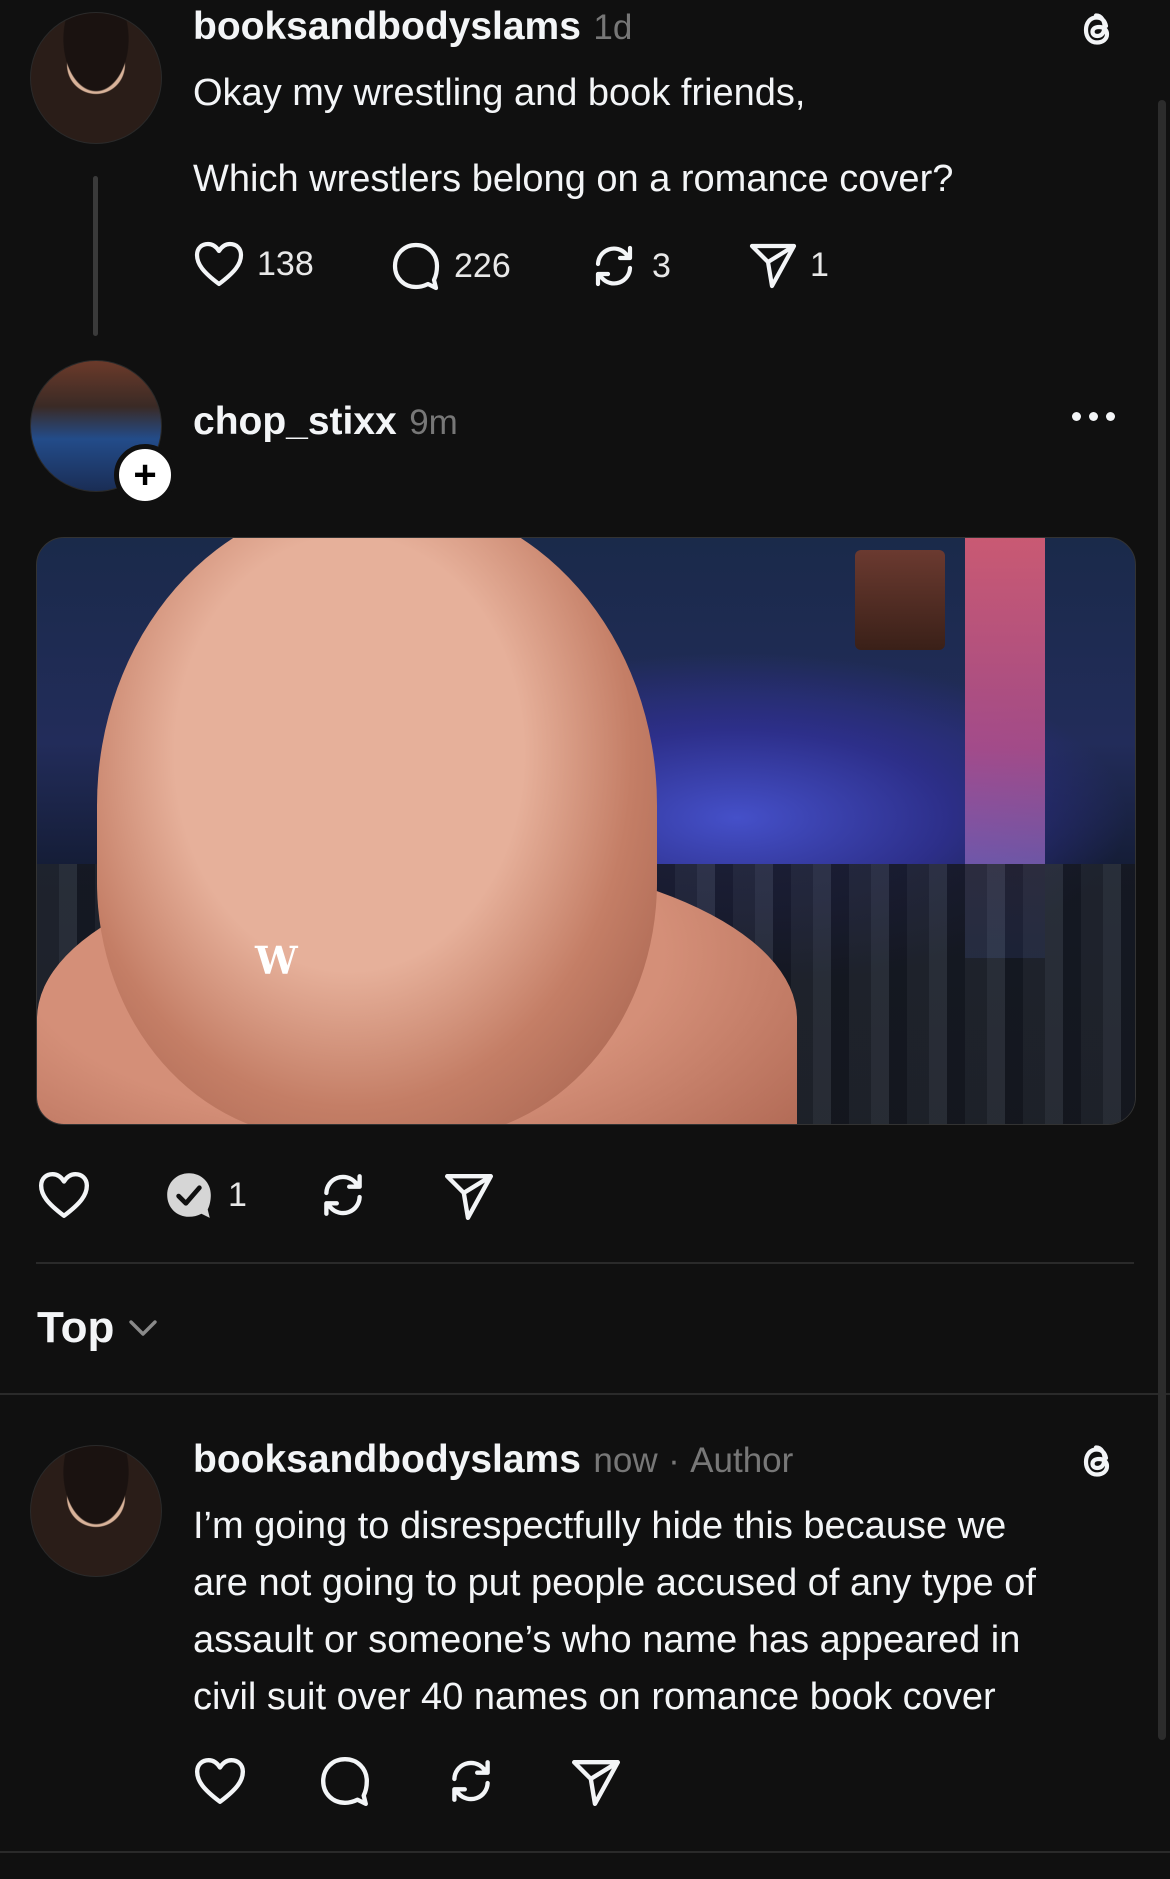  I want to click on author-like-button, so click(220, 1781).